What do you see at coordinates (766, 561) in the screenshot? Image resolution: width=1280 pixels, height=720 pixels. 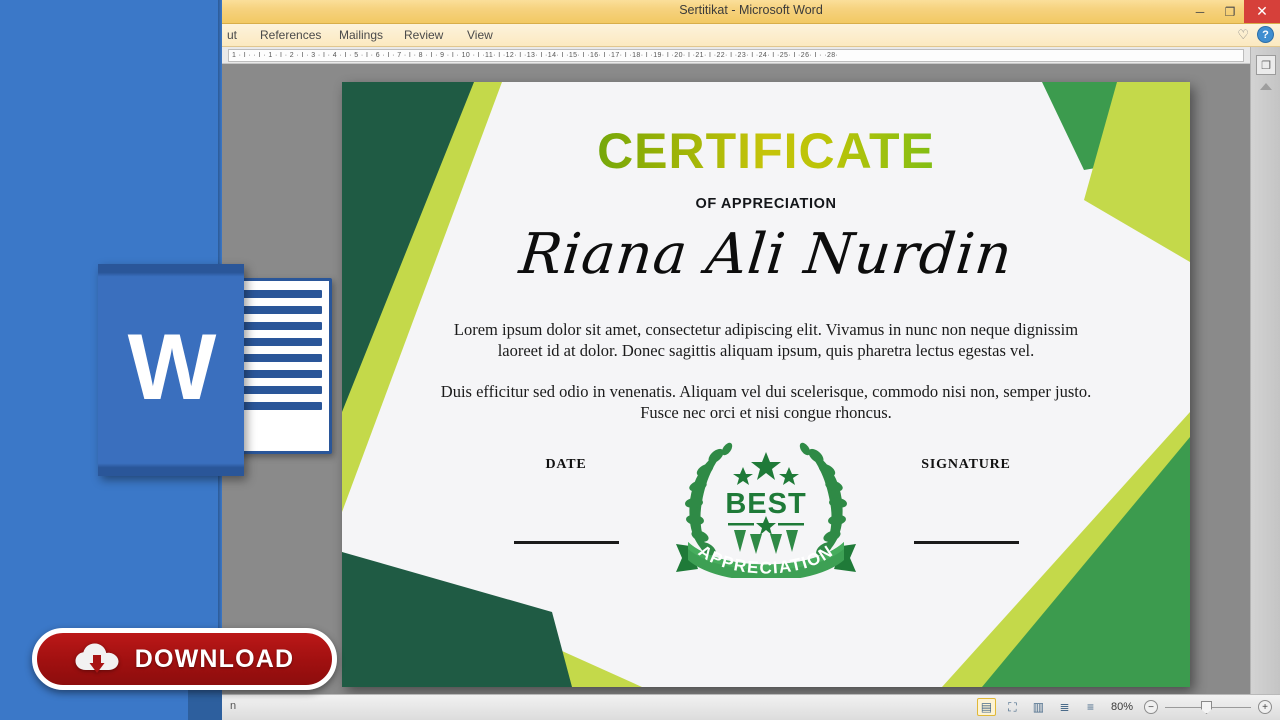 I see `seal-ribbon: APPRECIATION` at bounding box center [766, 561].